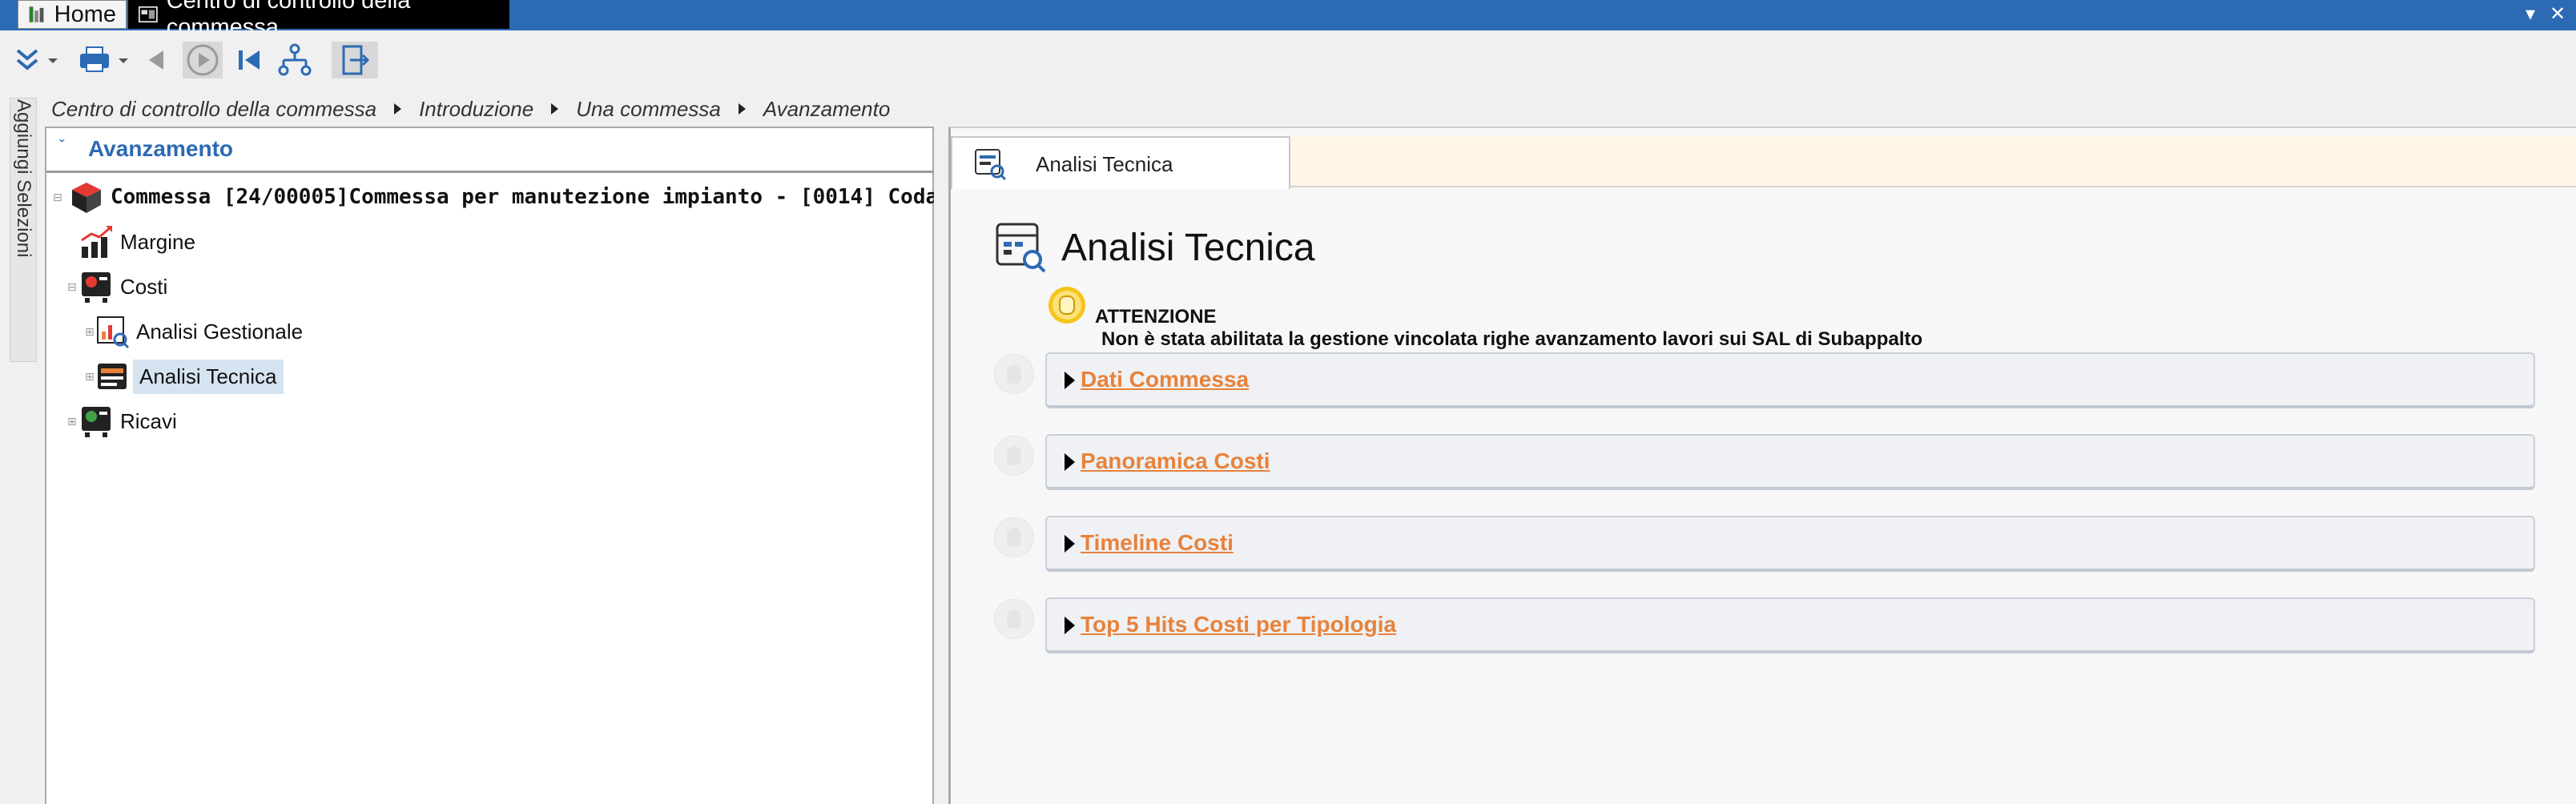  What do you see at coordinates (2557, 14) in the screenshot?
I see `window-close-button: ✕` at bounding box center [2557, 14].